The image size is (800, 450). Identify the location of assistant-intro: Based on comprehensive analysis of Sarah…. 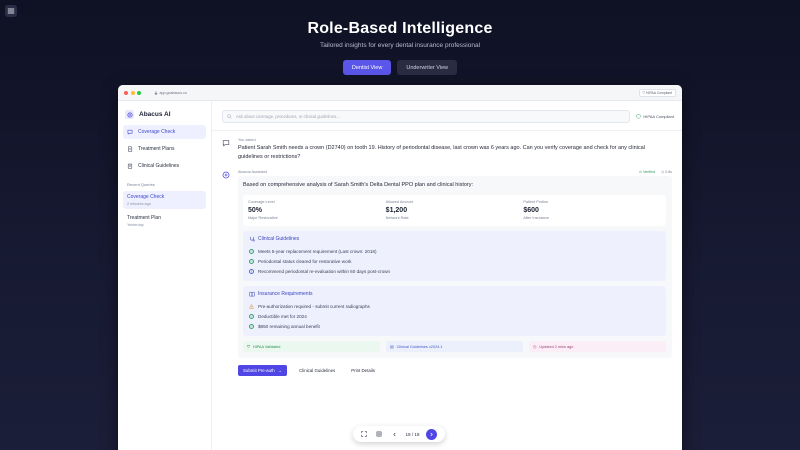
(358, 185).